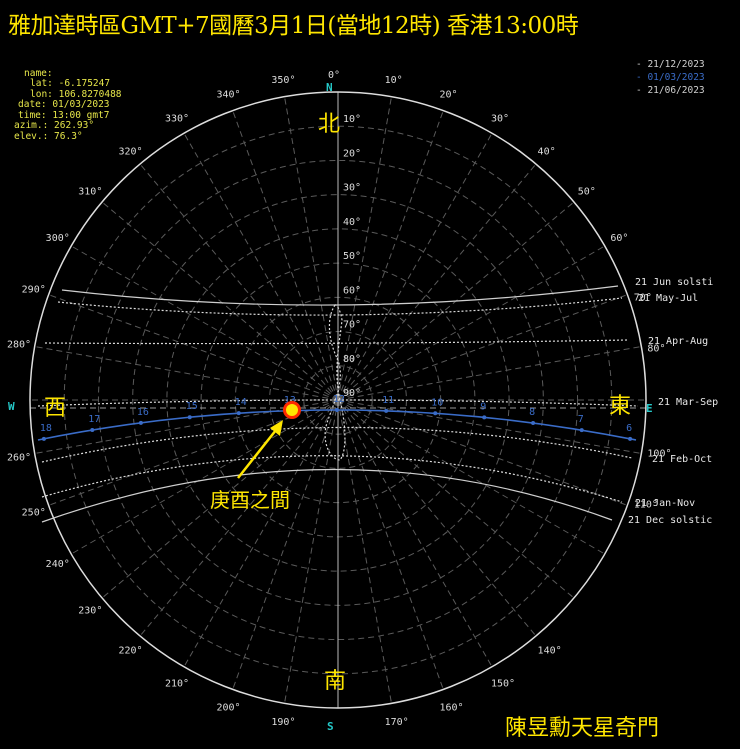 The height and width of the screenshot is (749, 740). I want to click on azimuth-label: 280°, so click(19, 344).